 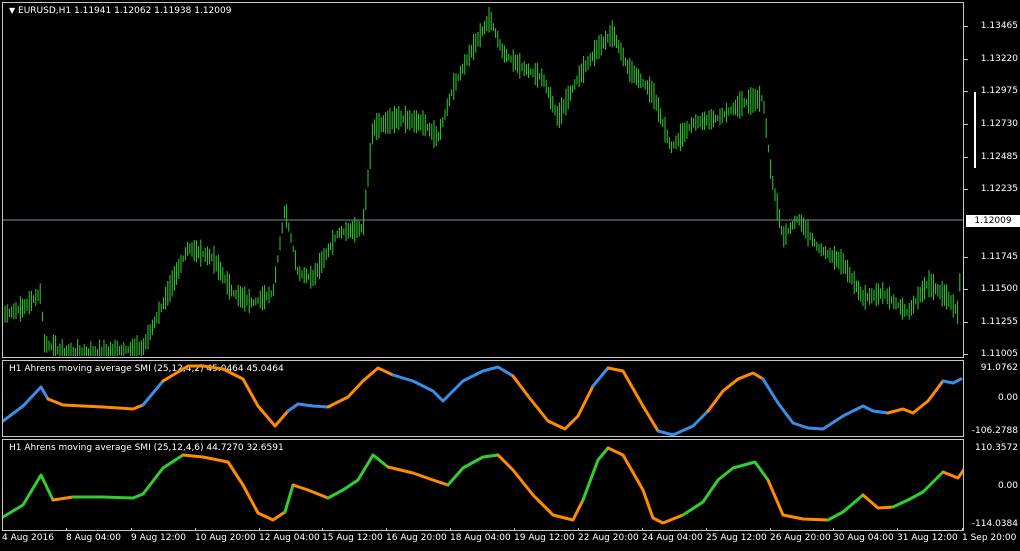 What do you see at coordinates (999, 368) in the screenshot?
I see `indicator-tick-label: 91.0762` at bounding box center [999, 368].